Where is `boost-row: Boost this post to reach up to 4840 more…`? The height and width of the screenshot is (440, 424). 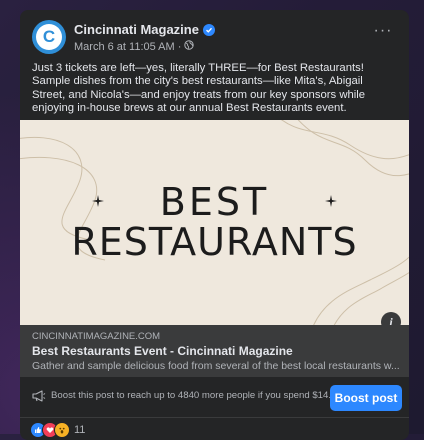
boost-row: Boost this post to reach up to 4840 more… is located at coordinates (214, 397).